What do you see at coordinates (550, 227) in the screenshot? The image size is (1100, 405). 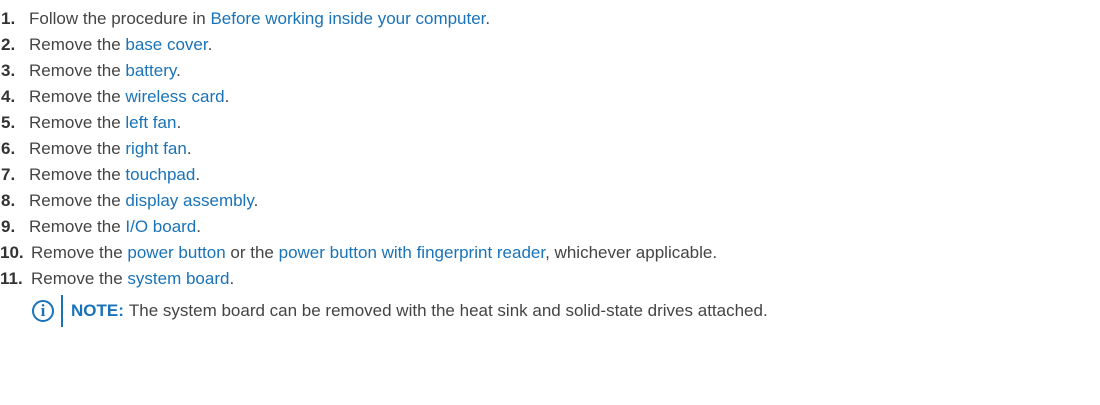 I see `step-item: 9. Remove the I/O board.` at bounding box center [550, 227].